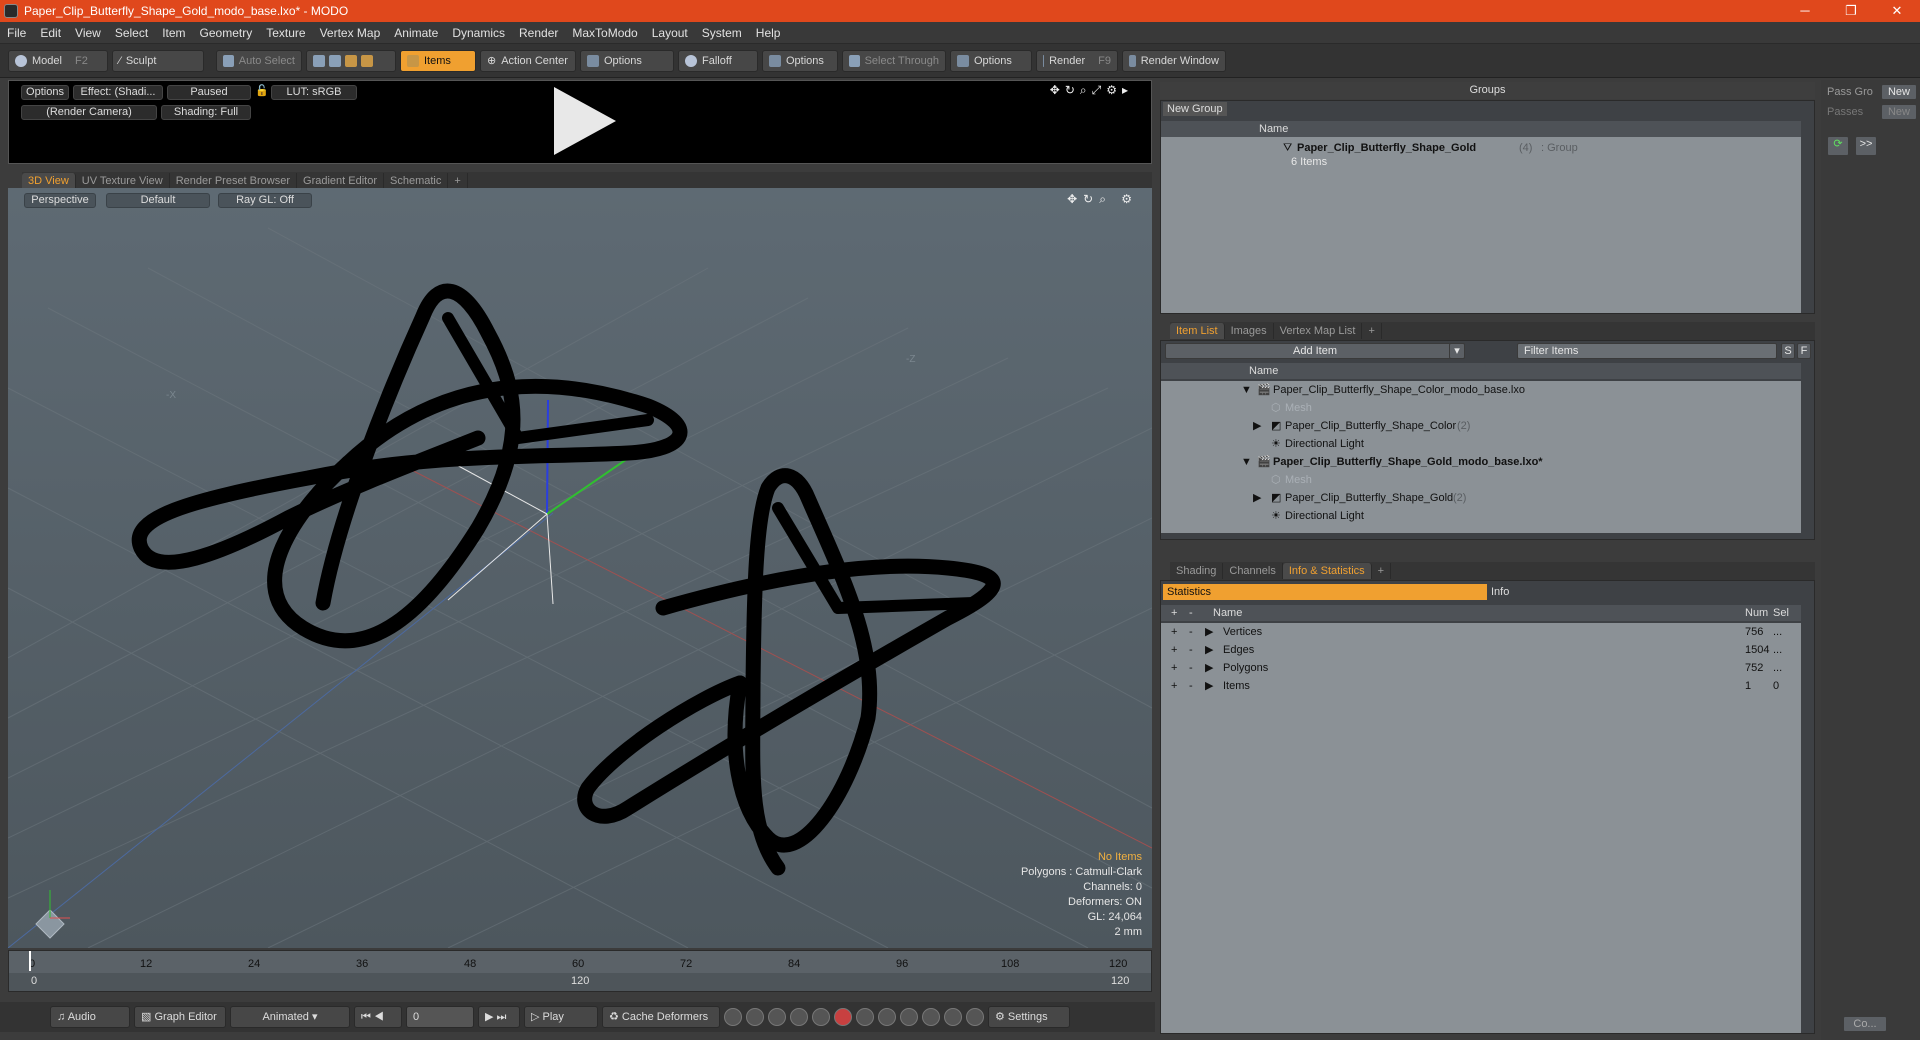  Describe the element at coordinates (319, 60) in the screenshot. I see `vertices-mode-icon` at that location.